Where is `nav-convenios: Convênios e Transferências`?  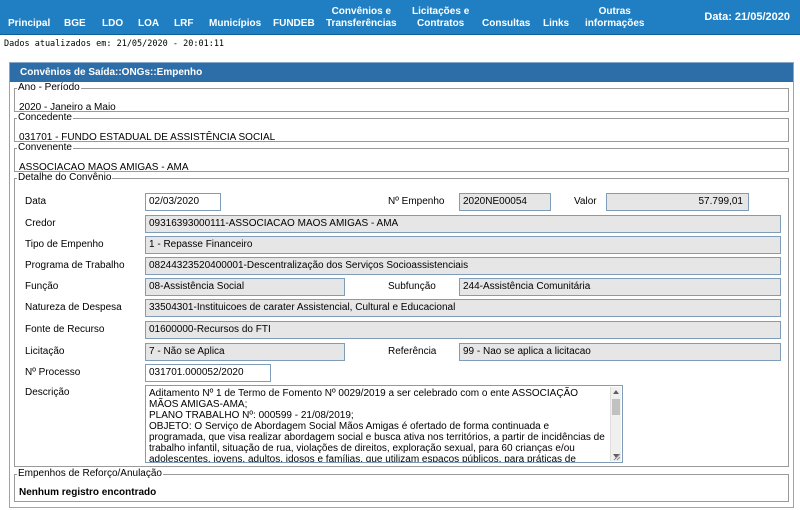
nav-convenios: Convênios e Transferências is located at coordinates (361, 18).